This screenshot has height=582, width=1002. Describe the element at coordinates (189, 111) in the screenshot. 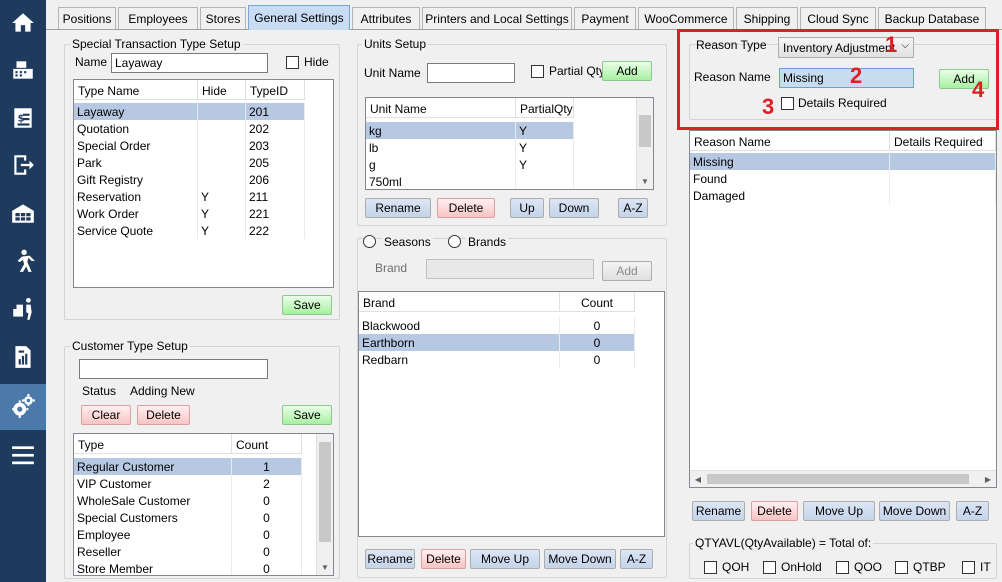

I see `special-tx-row: Layaway 201` at that location.